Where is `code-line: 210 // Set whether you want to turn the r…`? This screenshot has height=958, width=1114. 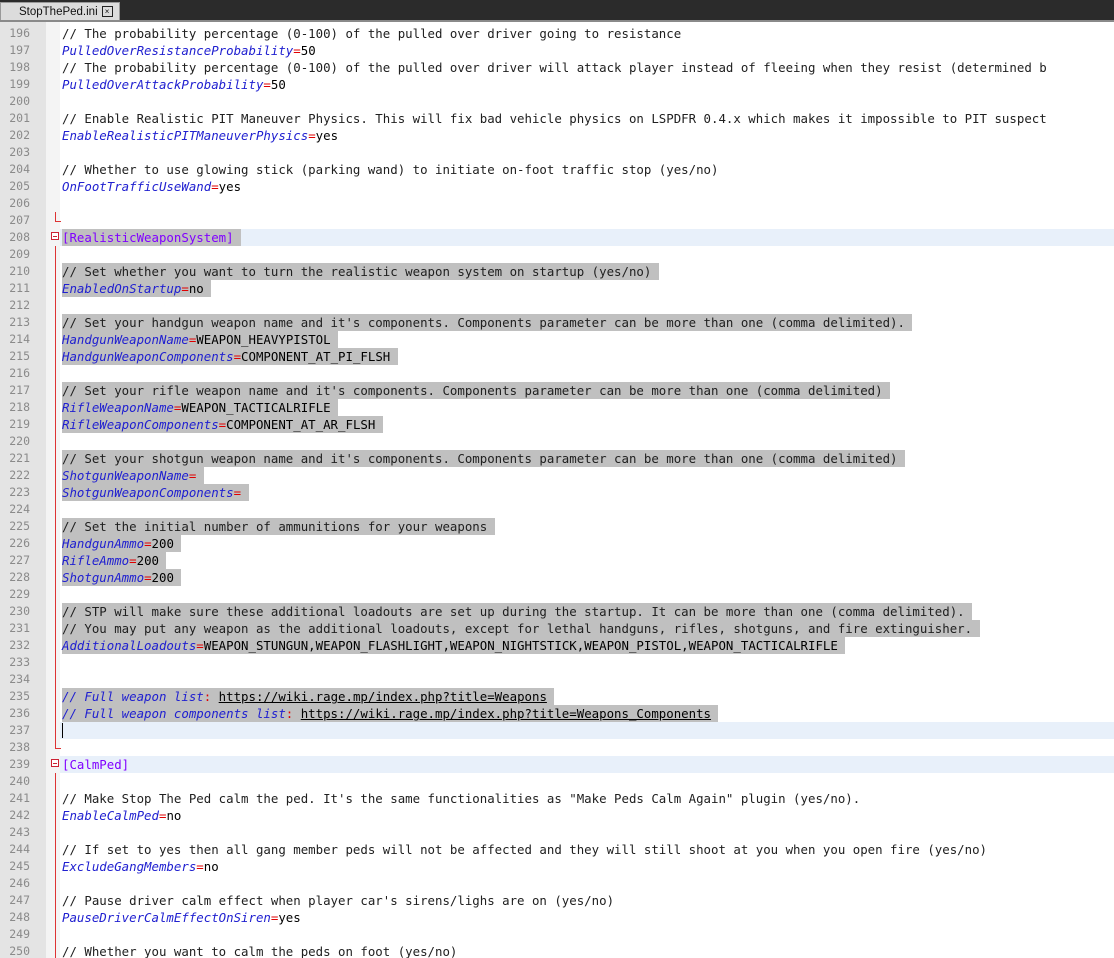
code-line: 210 // Set whether you want to turn the r… is located at coordinates (557, 271).